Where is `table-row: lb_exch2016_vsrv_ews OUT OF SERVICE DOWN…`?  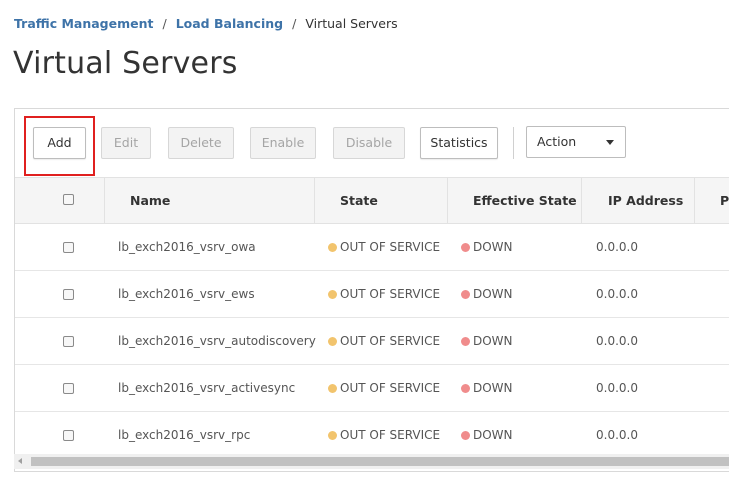
table-row: lb_exch2016_vsrv_ews OUT OF SERVICE DOWN… is located at coordinates (372, 294).